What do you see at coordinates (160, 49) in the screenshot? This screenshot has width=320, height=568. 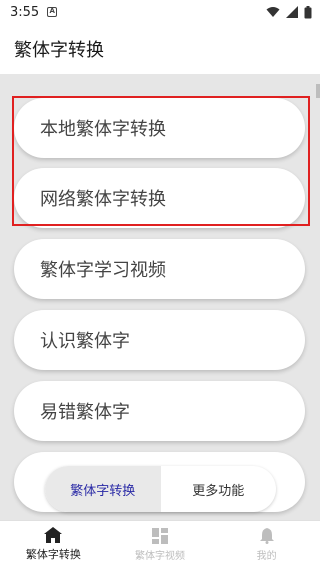 I see `app-bar: 繁体字转换` at bounding box center [160, 49].